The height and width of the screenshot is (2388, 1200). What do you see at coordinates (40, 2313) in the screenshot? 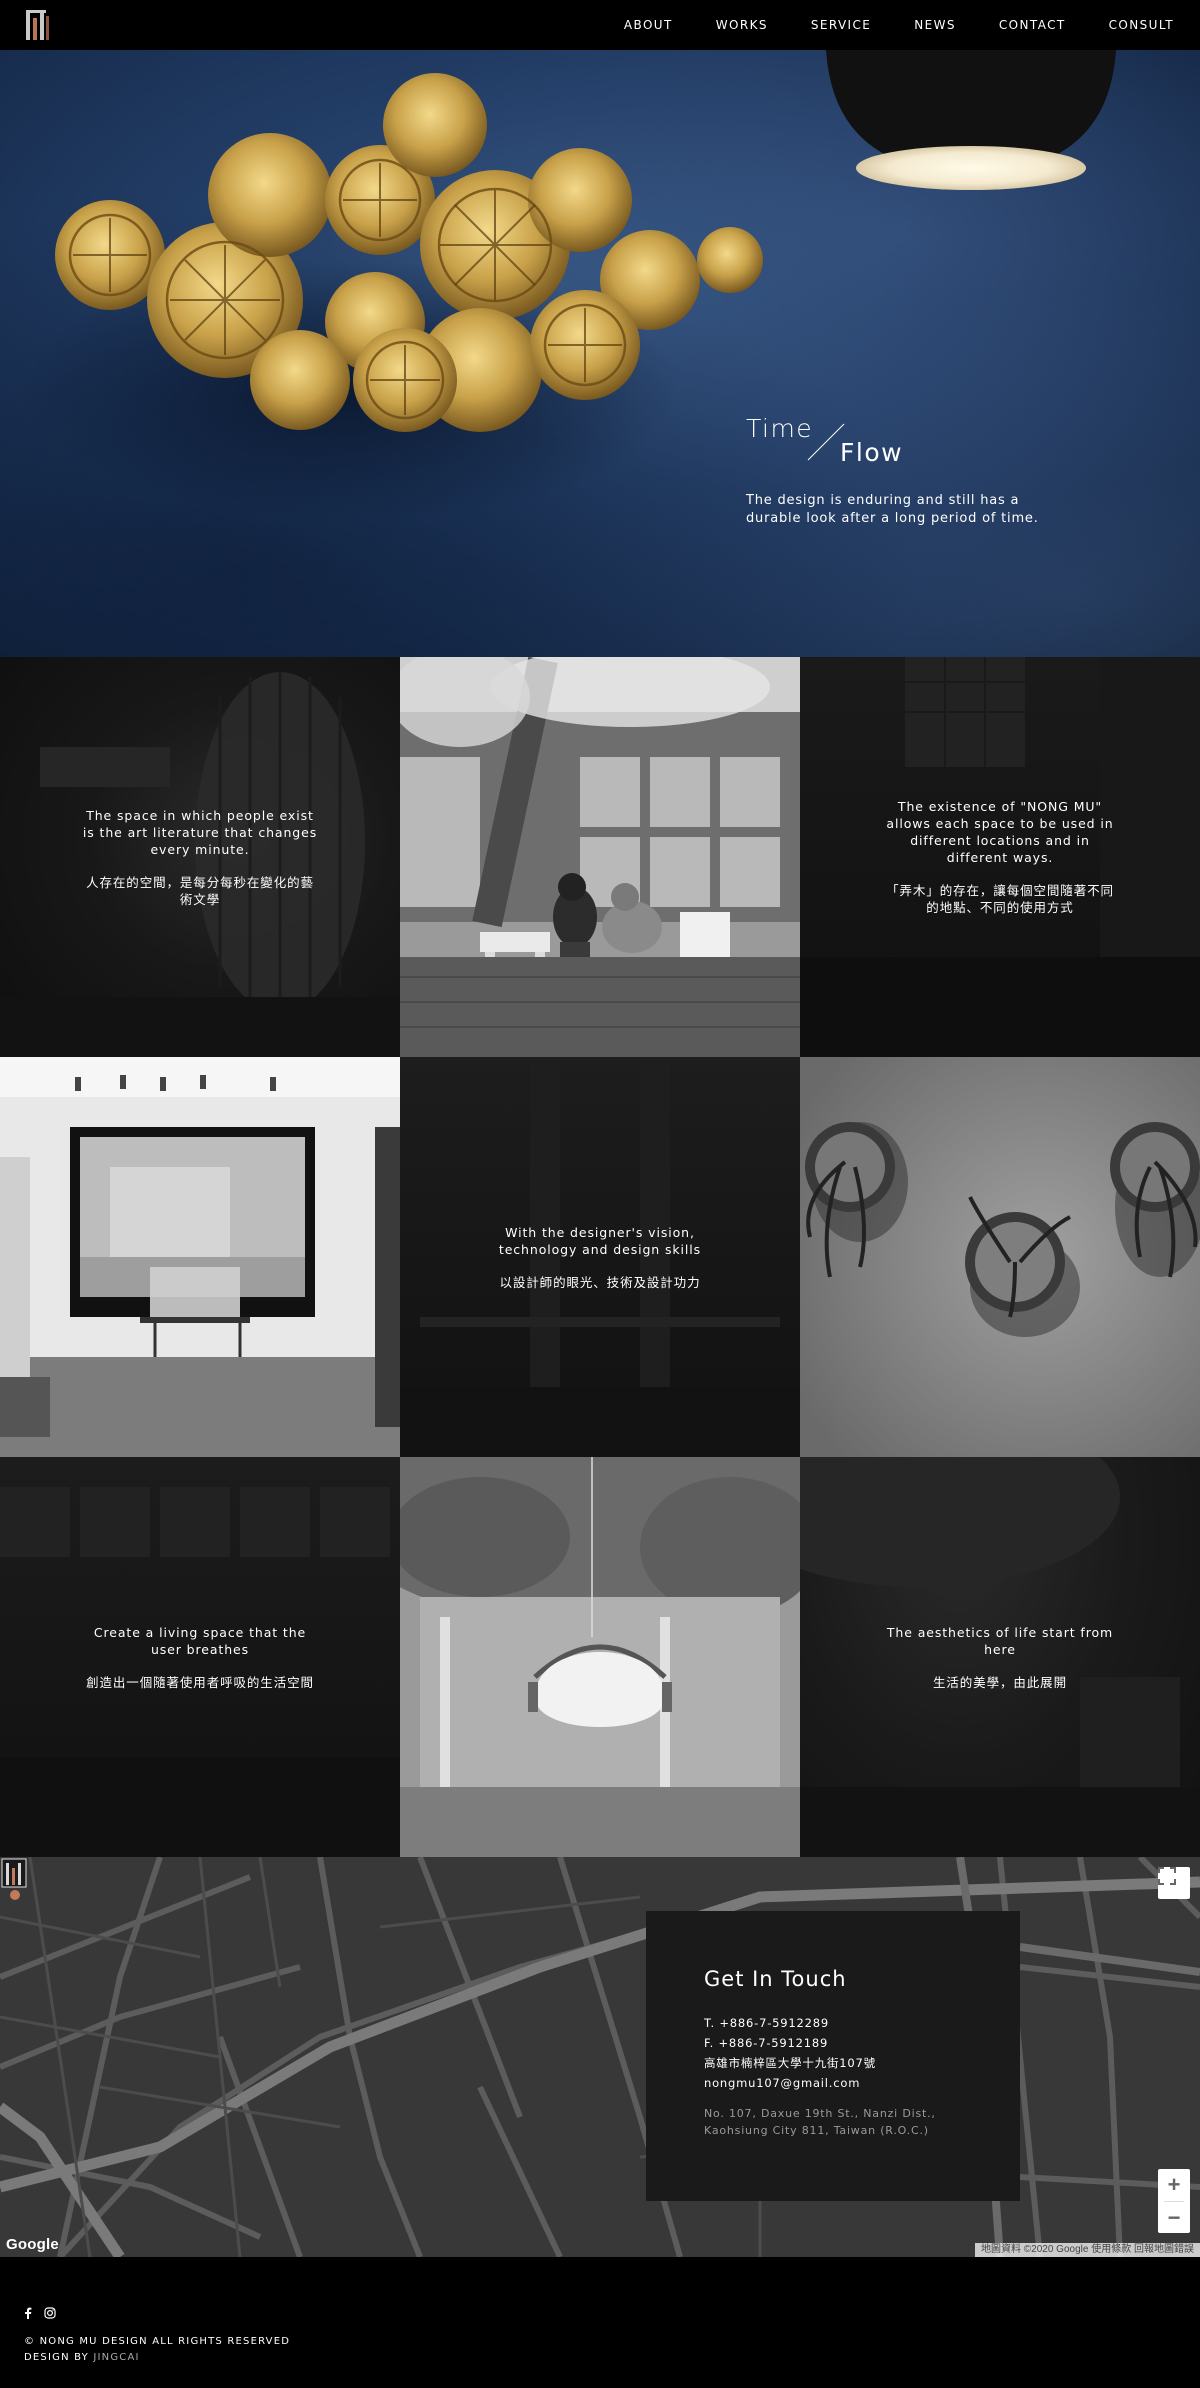
I see `social-links` at bounding box center [40, 2313].